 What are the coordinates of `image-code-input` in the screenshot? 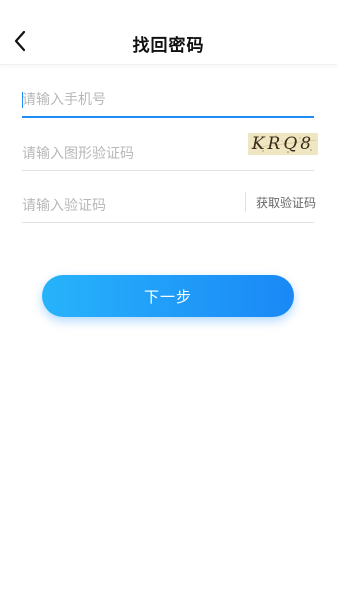 It's located at (127, 154).